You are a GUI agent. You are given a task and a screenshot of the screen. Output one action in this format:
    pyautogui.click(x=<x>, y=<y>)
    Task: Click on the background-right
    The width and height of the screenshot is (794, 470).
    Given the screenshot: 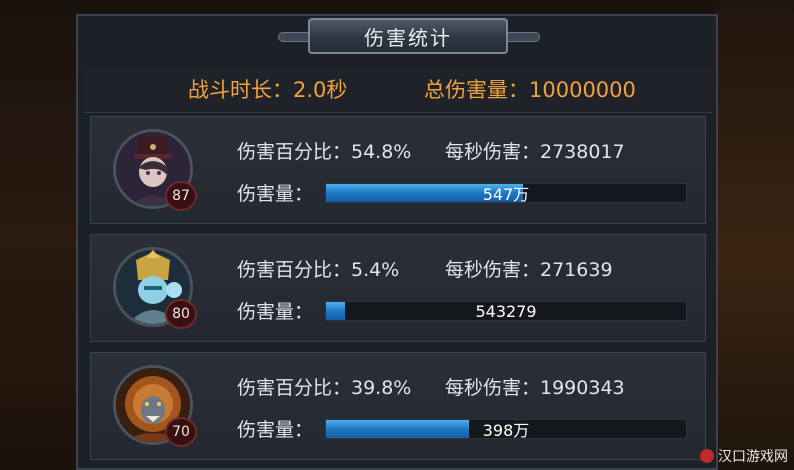 What is the action you would take?
    pyautogui.click(x=754, y=235)
    